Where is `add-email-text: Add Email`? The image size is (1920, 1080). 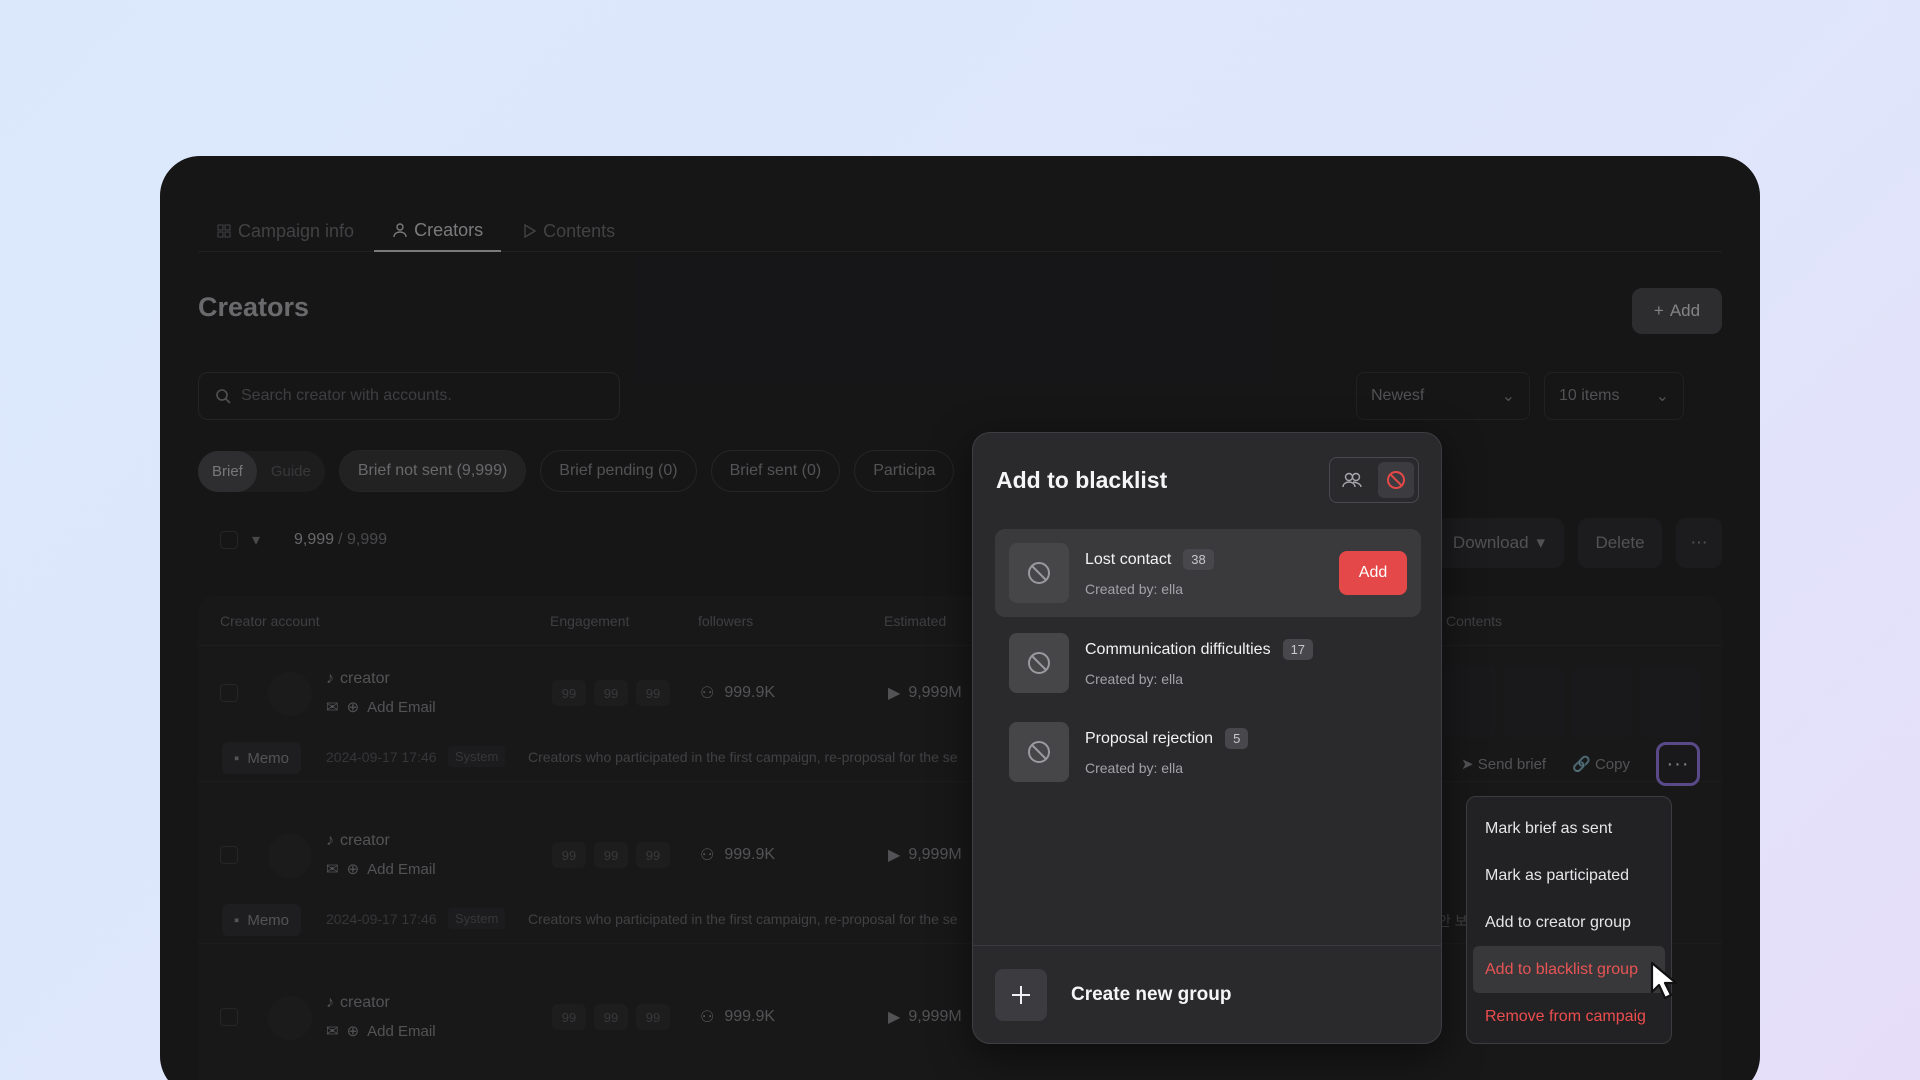
add-email-text: Add Email is located at coordinates (401, 869).